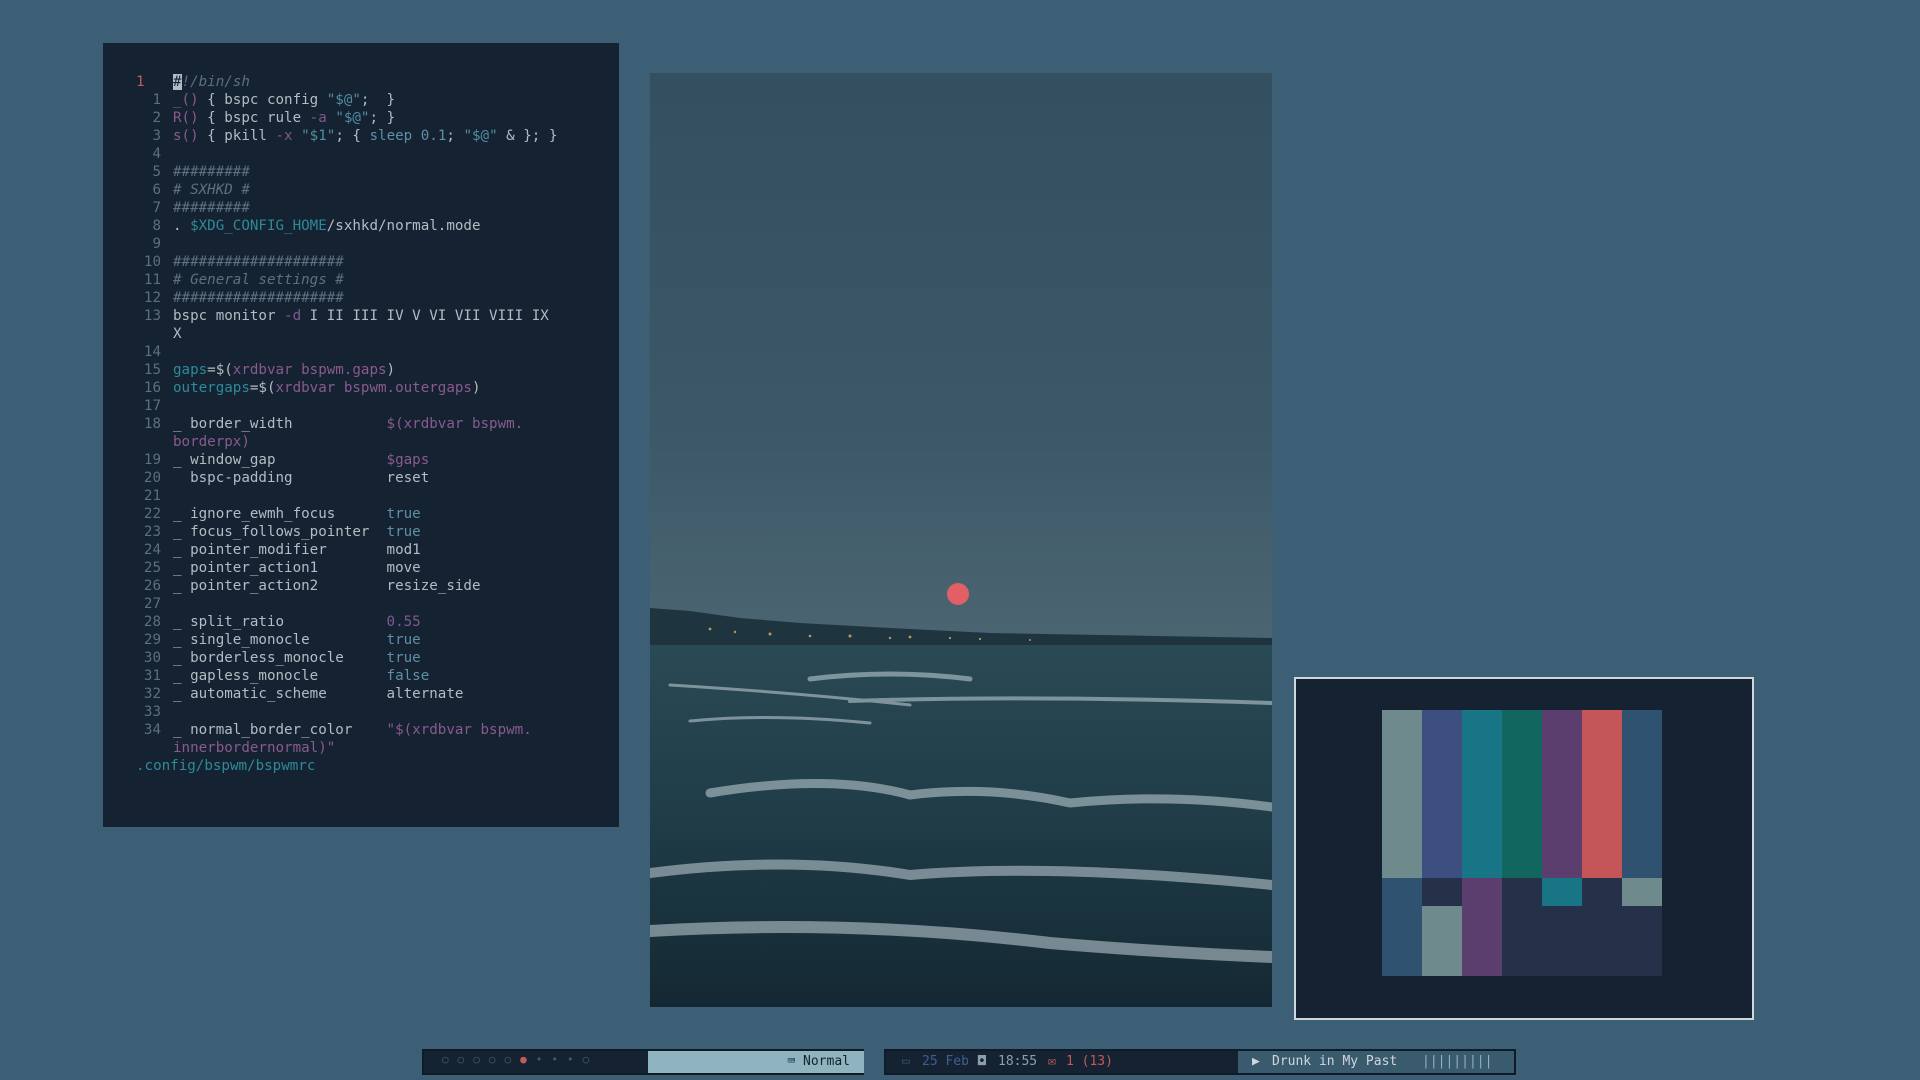 This screenshot has height=1080, width=1920. I want to click on editor-line: 18 _ border_width $(xrdbvar bspwm., so click(361, 424).